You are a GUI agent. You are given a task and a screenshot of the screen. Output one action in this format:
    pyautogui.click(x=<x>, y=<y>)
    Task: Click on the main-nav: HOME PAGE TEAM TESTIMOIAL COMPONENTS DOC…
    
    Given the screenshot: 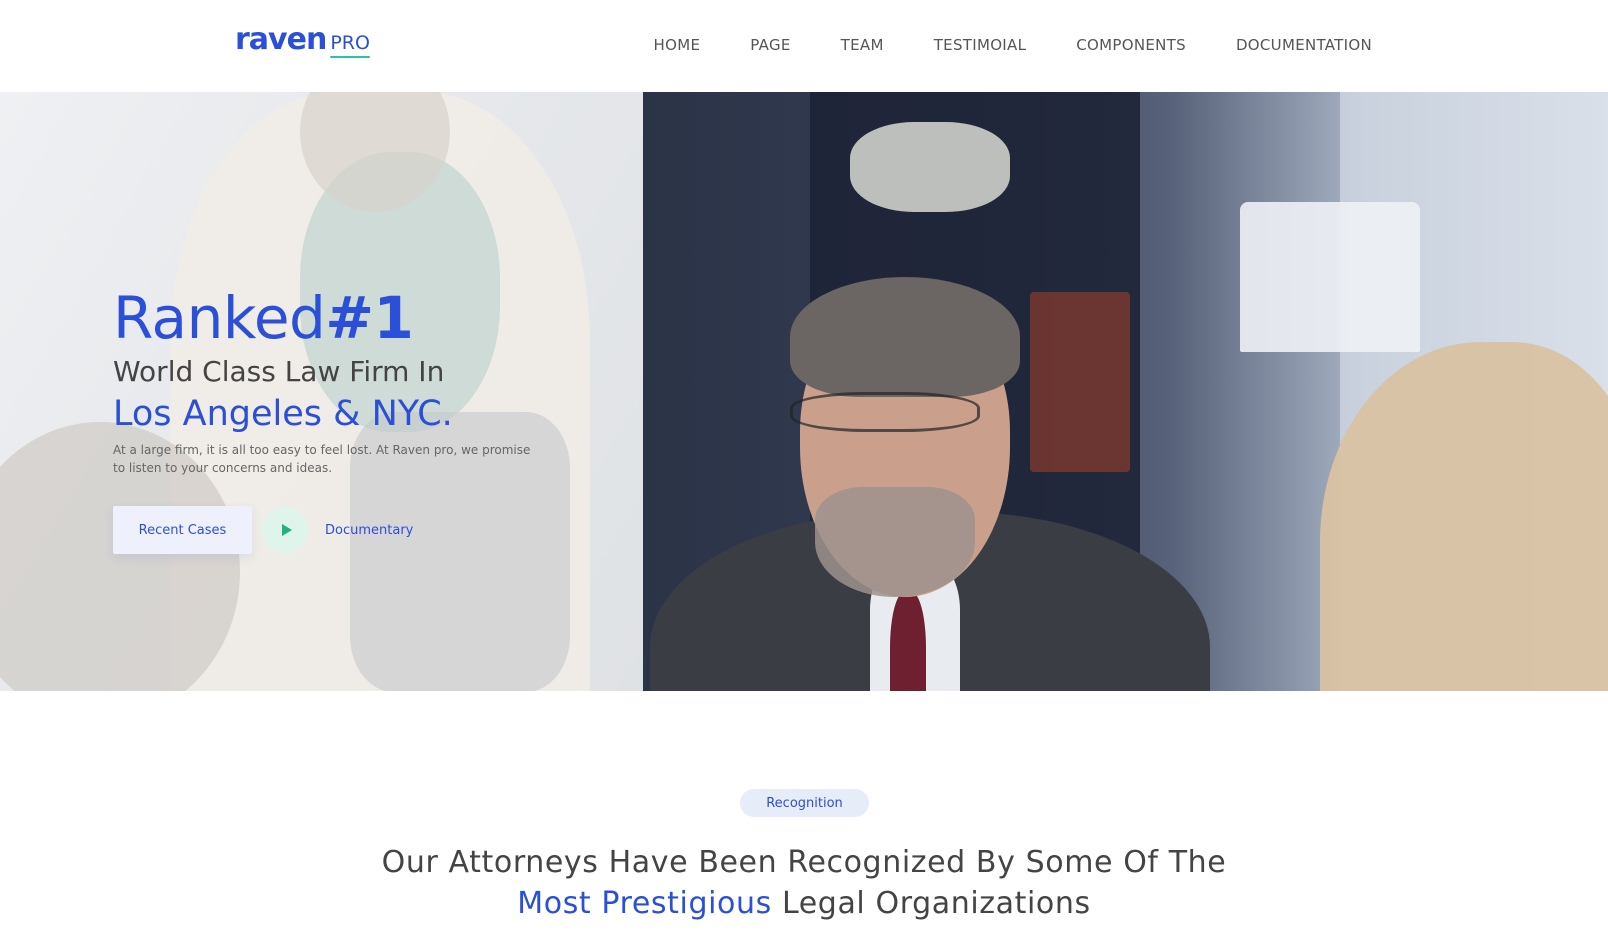 What is the action you would take?
    pyautogui.click(x=988, y=45)
    